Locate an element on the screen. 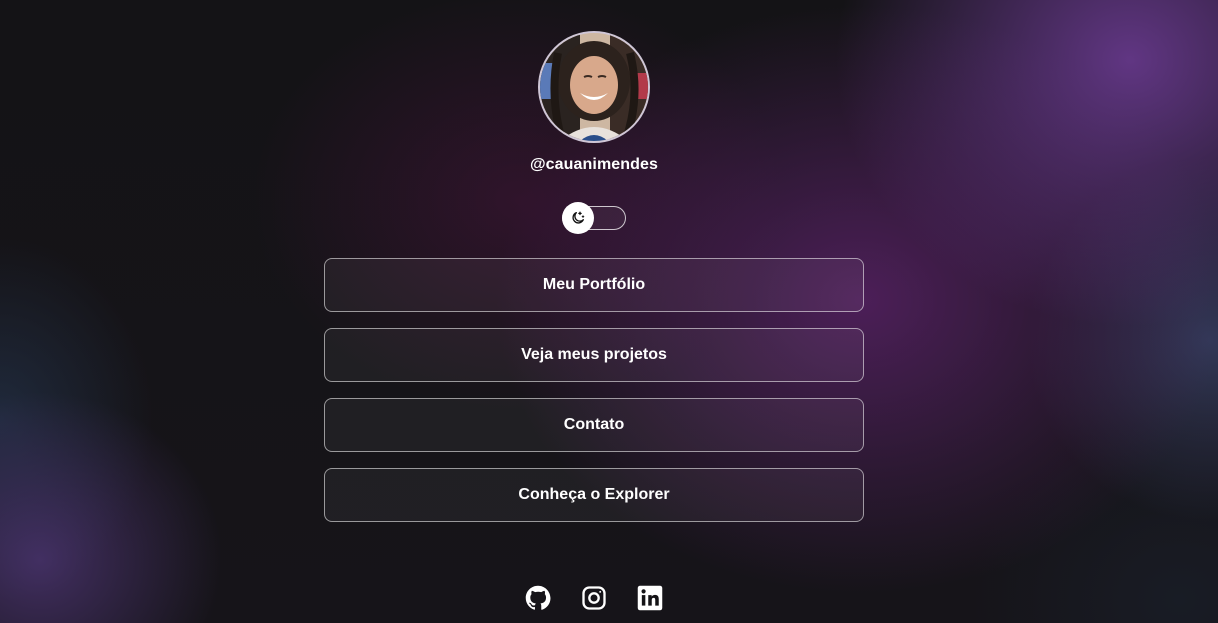  toggle-knob is located at coordinates (578, 218).